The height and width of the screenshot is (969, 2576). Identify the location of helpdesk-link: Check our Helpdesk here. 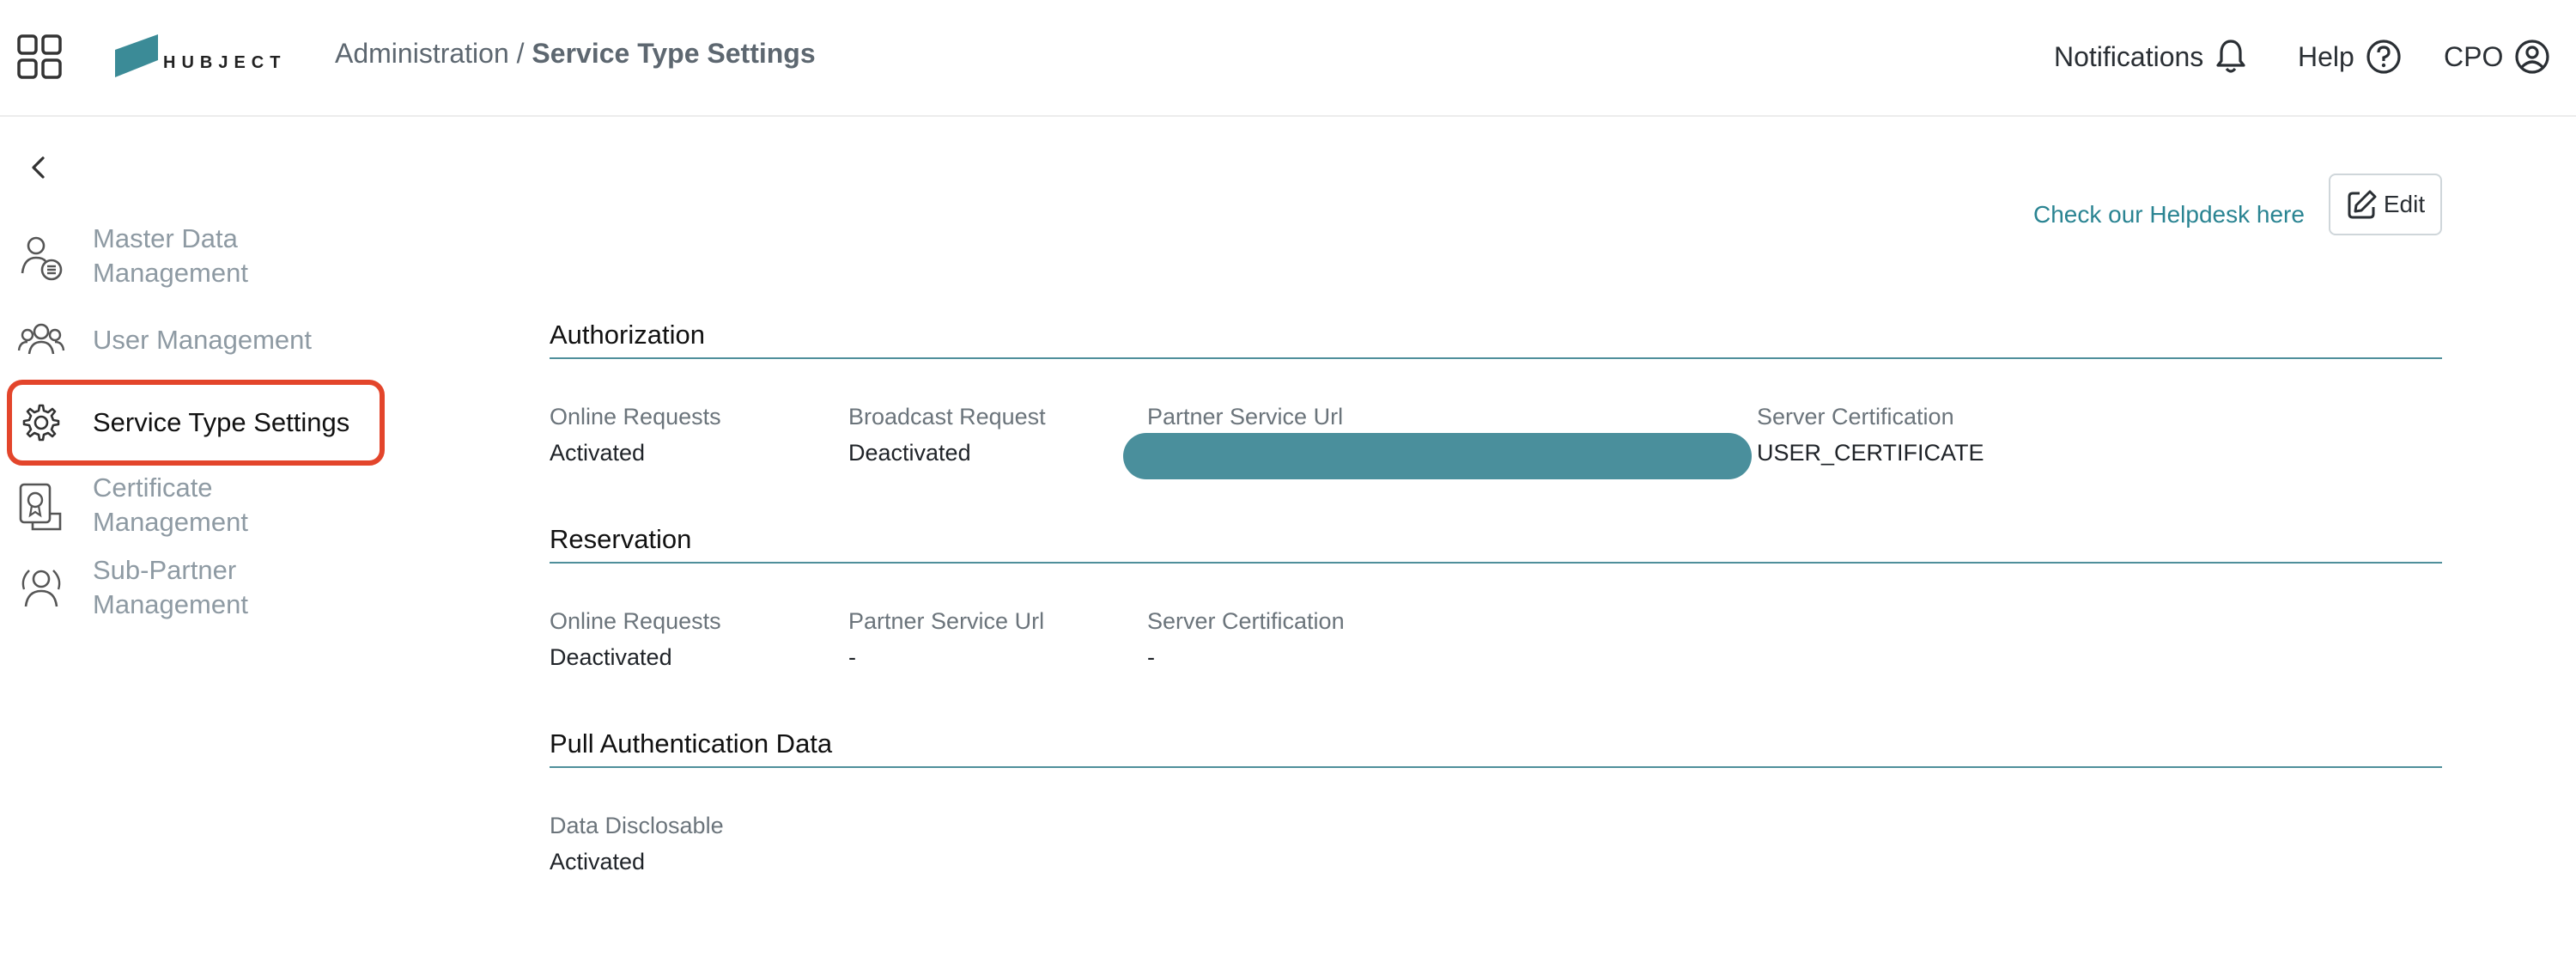
(2169, 215).